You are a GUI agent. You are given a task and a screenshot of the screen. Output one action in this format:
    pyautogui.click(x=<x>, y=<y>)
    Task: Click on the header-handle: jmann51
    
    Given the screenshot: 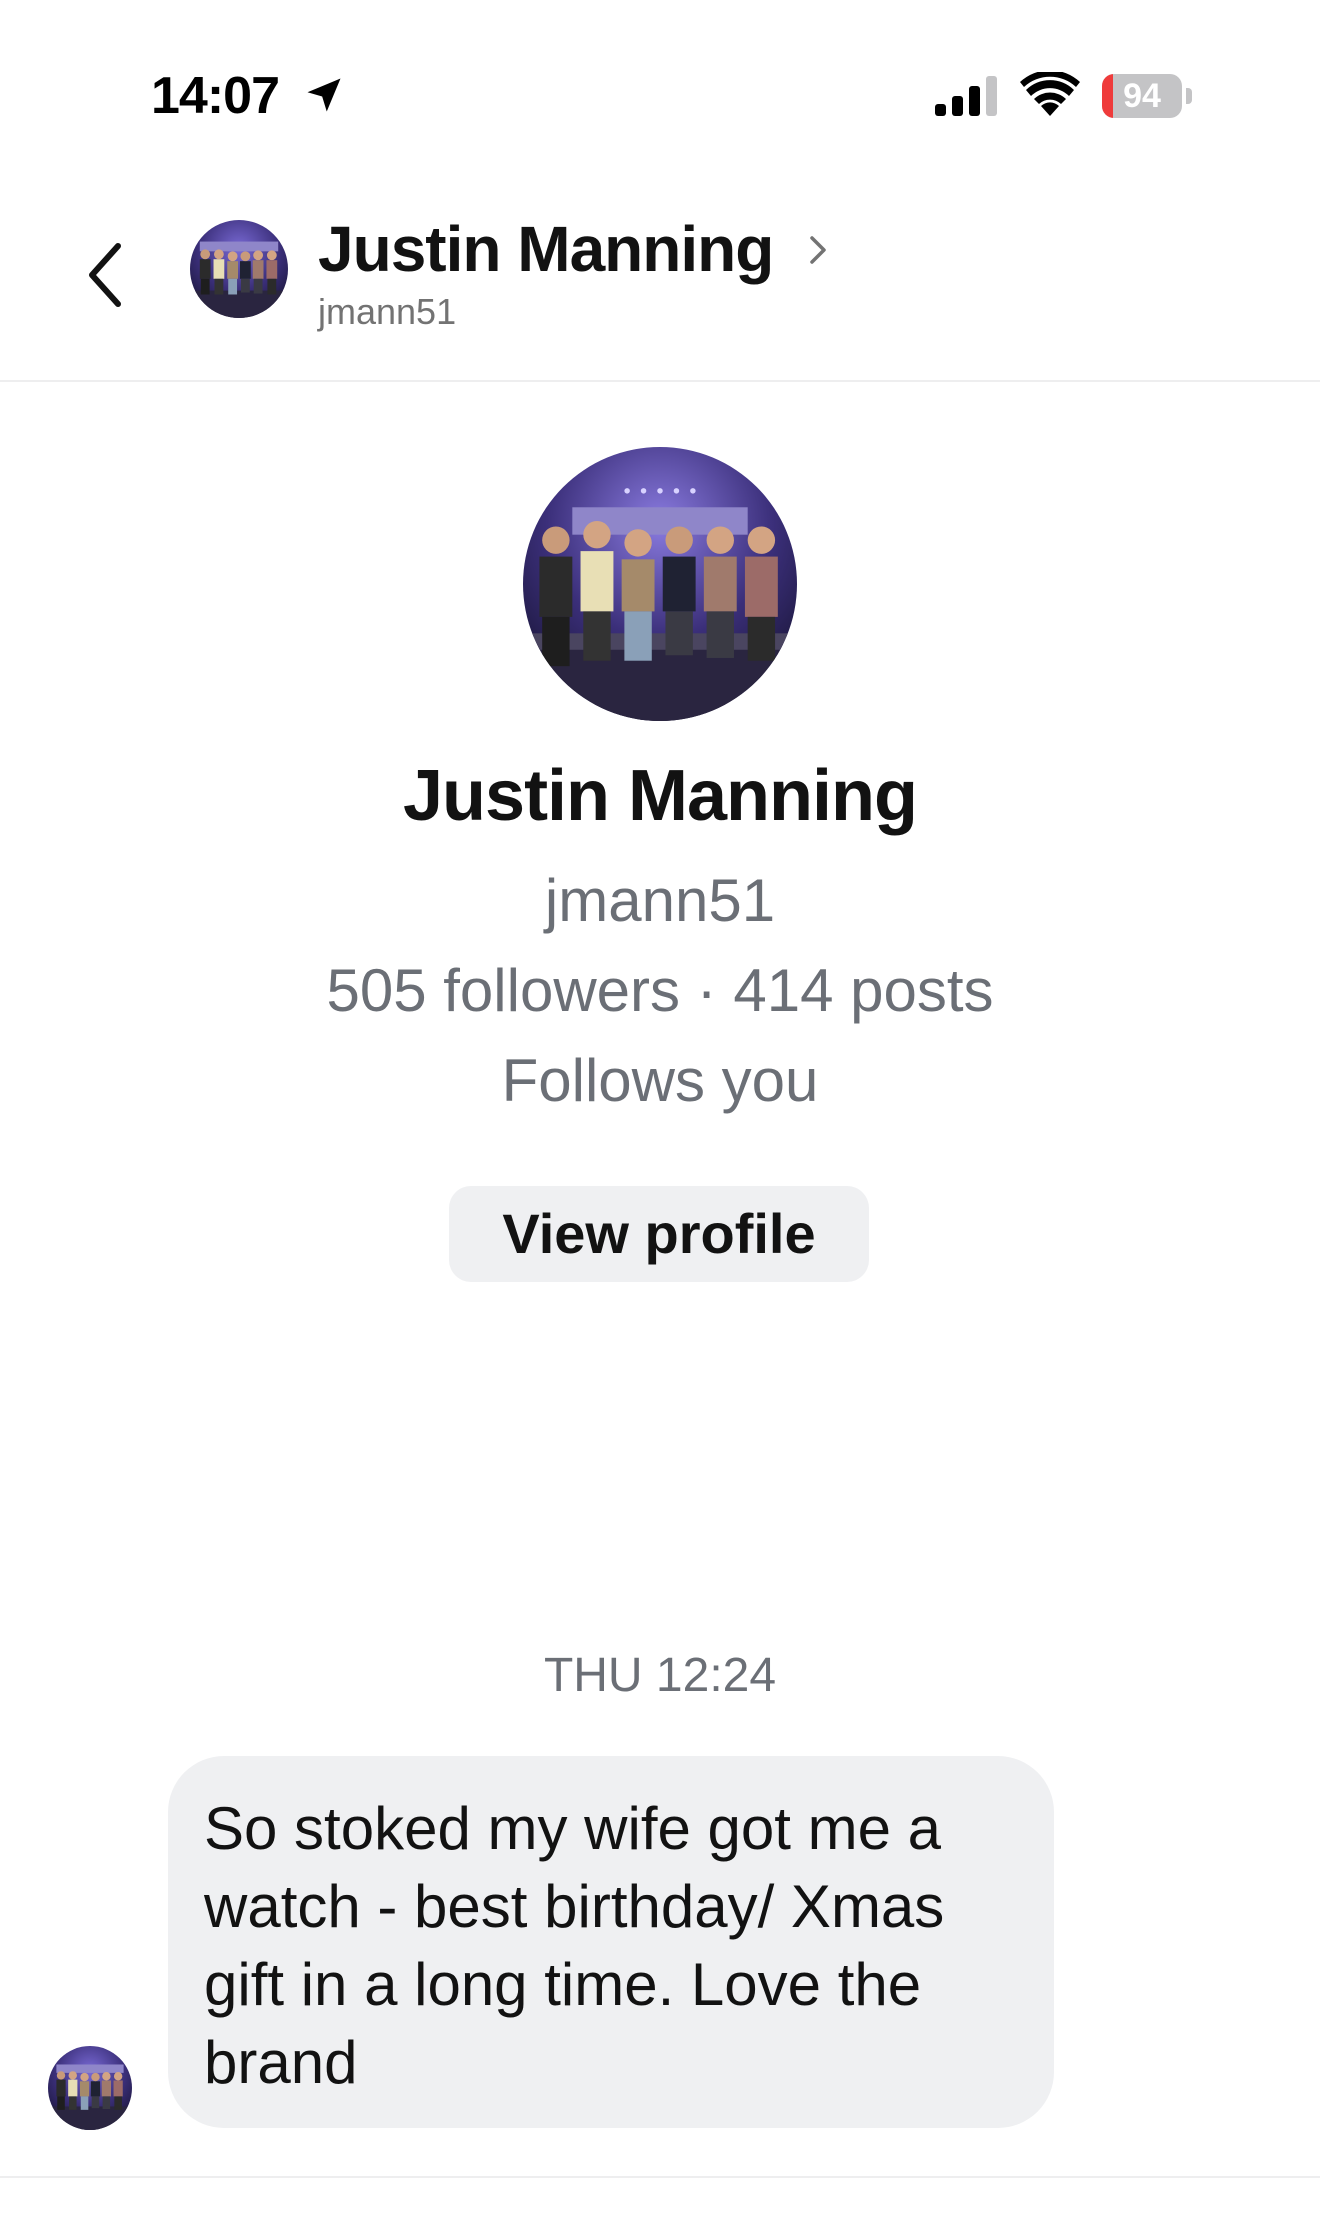 What is the action you would take?
    pyautogui.click(x=387, y=311)
    